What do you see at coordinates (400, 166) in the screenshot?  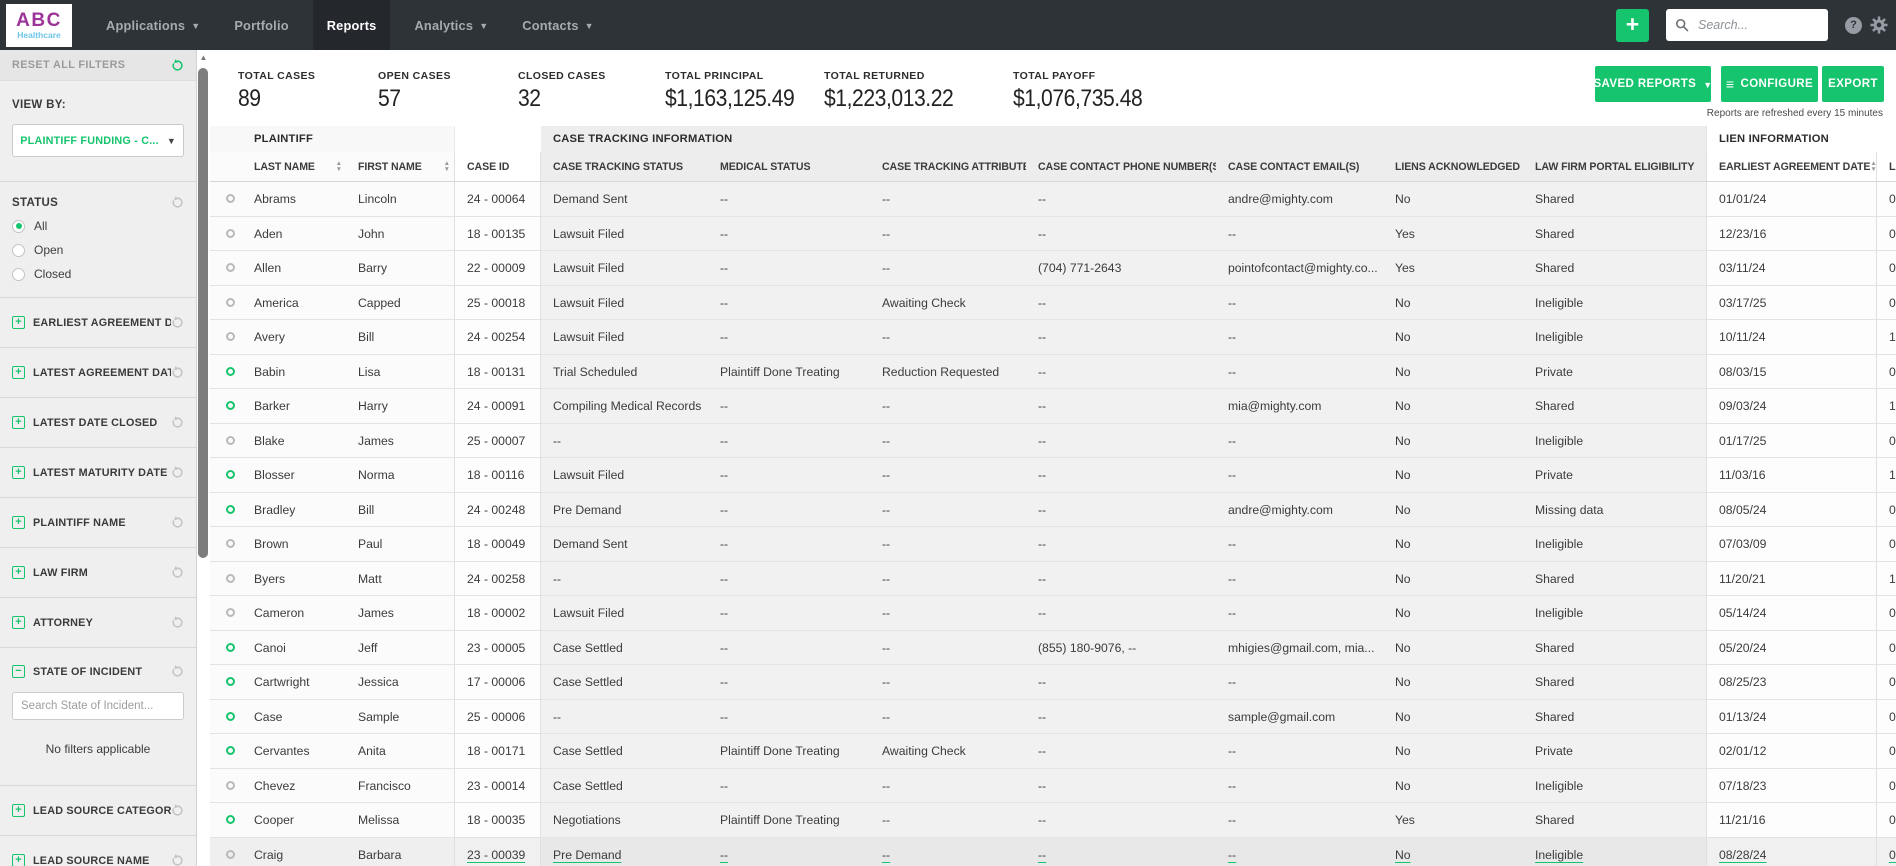 I see `col-header-first-name: FIRST NAME ▲ ▼` at bounding box center [400, 166].